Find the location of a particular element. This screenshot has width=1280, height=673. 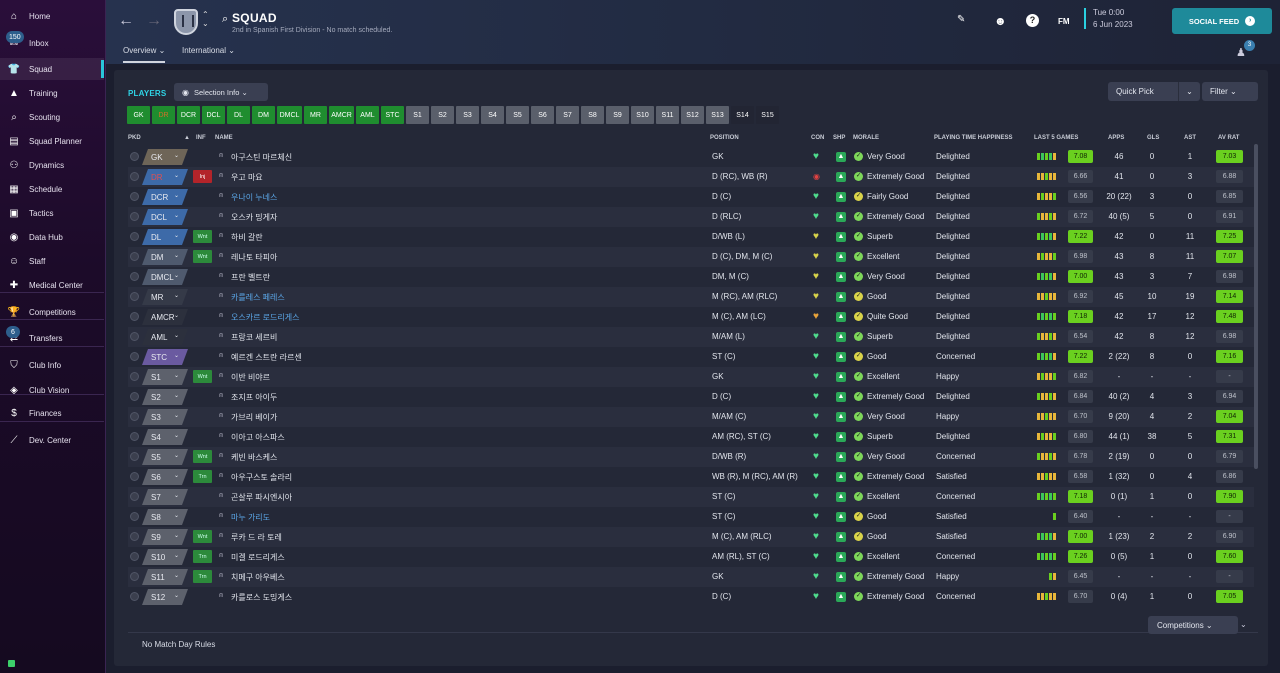

position-tab-gk: GK is located at coordinates (138, 115).